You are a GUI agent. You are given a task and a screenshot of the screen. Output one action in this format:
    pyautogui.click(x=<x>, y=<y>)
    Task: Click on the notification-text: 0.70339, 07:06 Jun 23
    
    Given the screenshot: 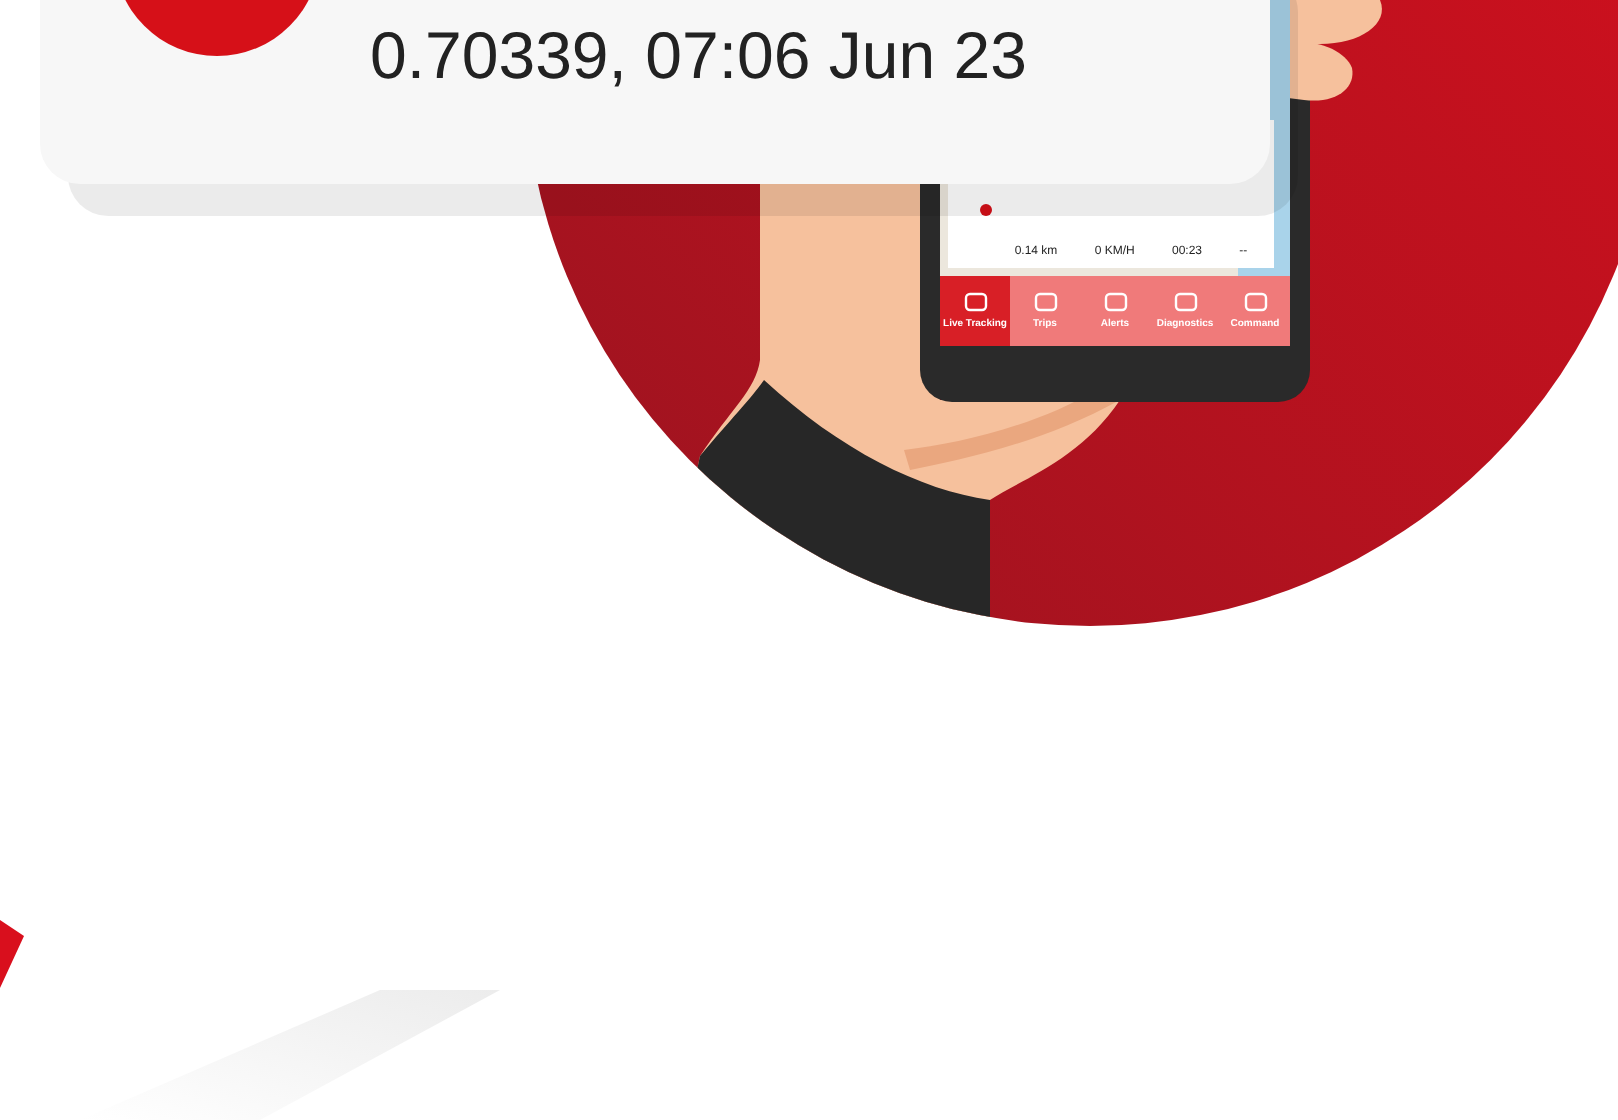 What is the action you would take?
    pyautogui.click(x=698, y=56)
    